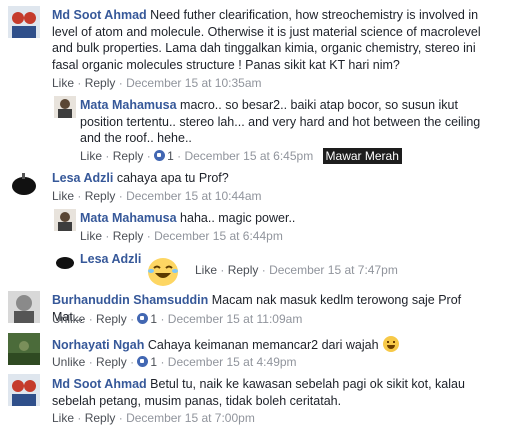 The width and height of the screenshot is (510, 430). What do you see at coordinates (232, 362) in the screenshot?
I see `timestamp: December 15 at 4:49pm` at bounding box center [232, 362].